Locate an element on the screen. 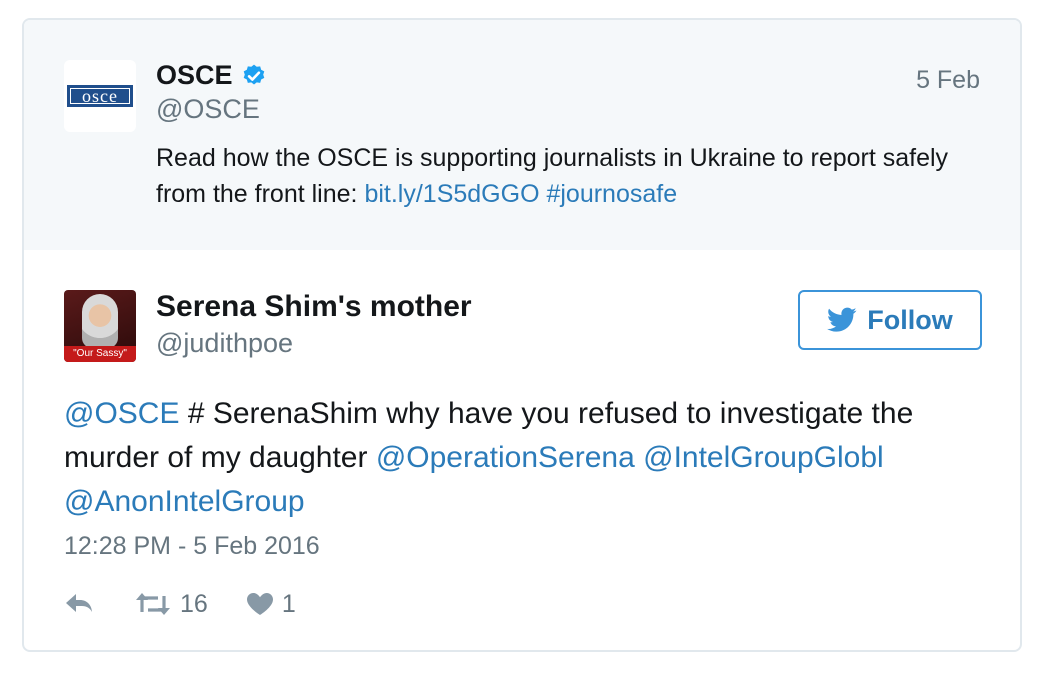 Image resolution: width=1040 pixels, height=676 pixels. parent-author-name: OSCE is located at coordinates (211, 75).